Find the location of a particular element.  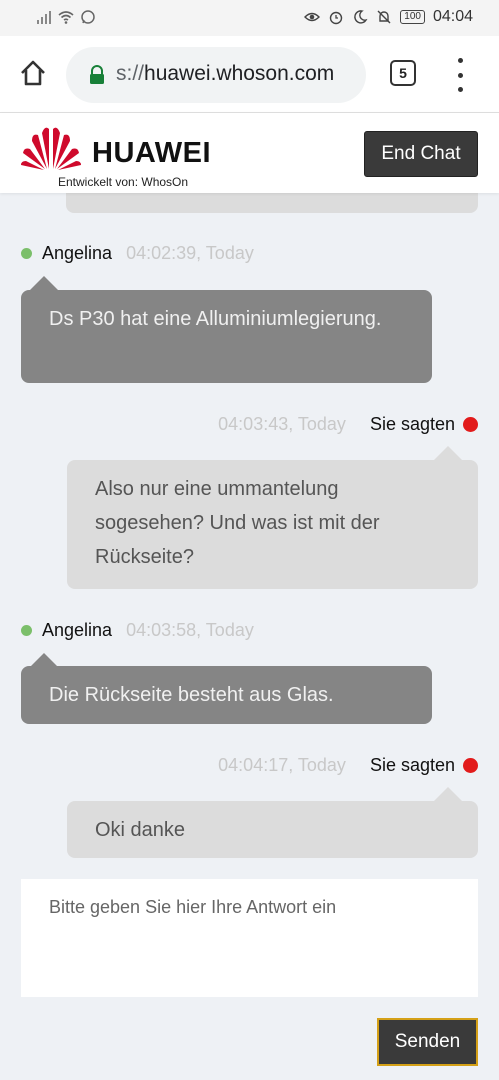

message-time: 04:02:39, Today is located at coordinates (190, 253).